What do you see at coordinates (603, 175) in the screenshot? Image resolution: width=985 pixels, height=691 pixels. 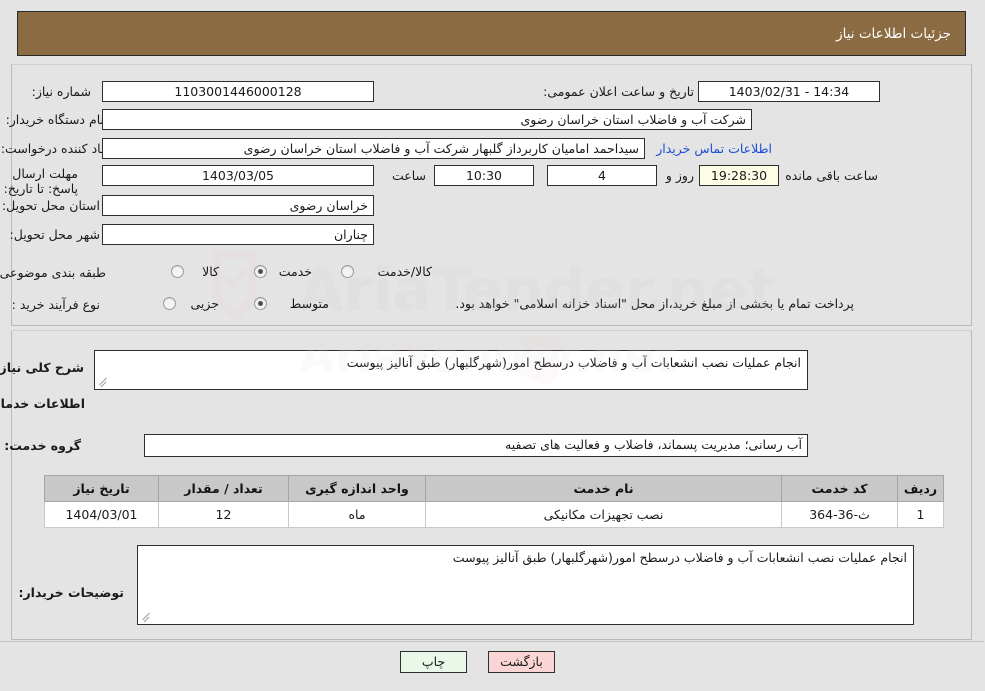 I see `days-remaining-value: 4` at bounding box center [603, 175].